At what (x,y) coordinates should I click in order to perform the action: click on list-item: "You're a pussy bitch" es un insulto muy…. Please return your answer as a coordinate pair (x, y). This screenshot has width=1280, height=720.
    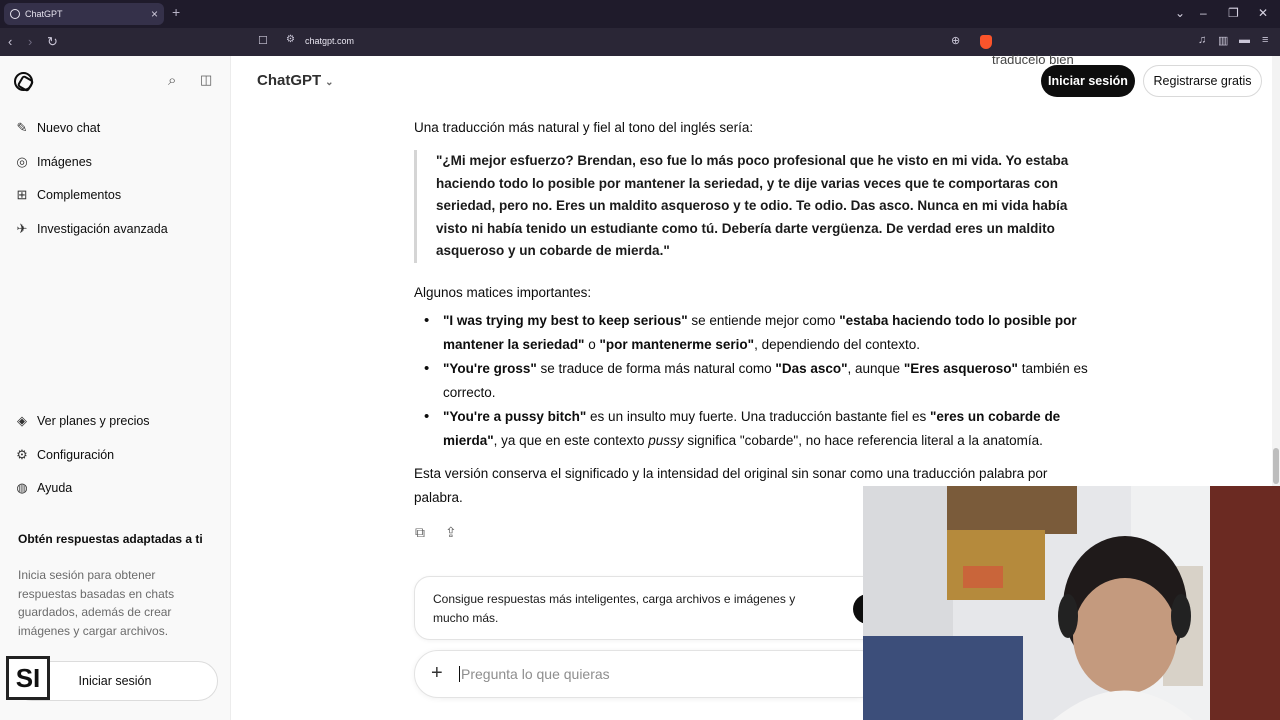
    Looking at the image, I should click on (760, 429).